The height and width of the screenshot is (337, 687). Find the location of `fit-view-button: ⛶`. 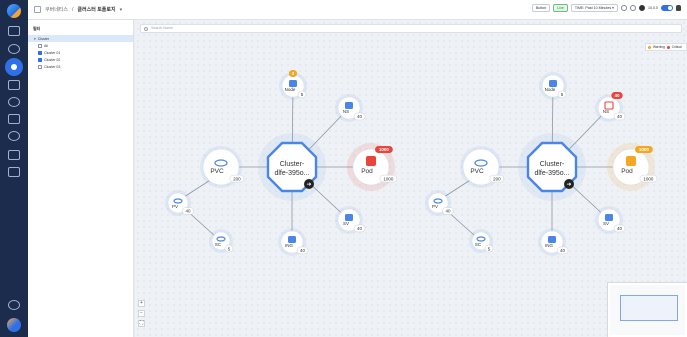

fit-view-button: ⛶ is located at coordinates (141, 323).